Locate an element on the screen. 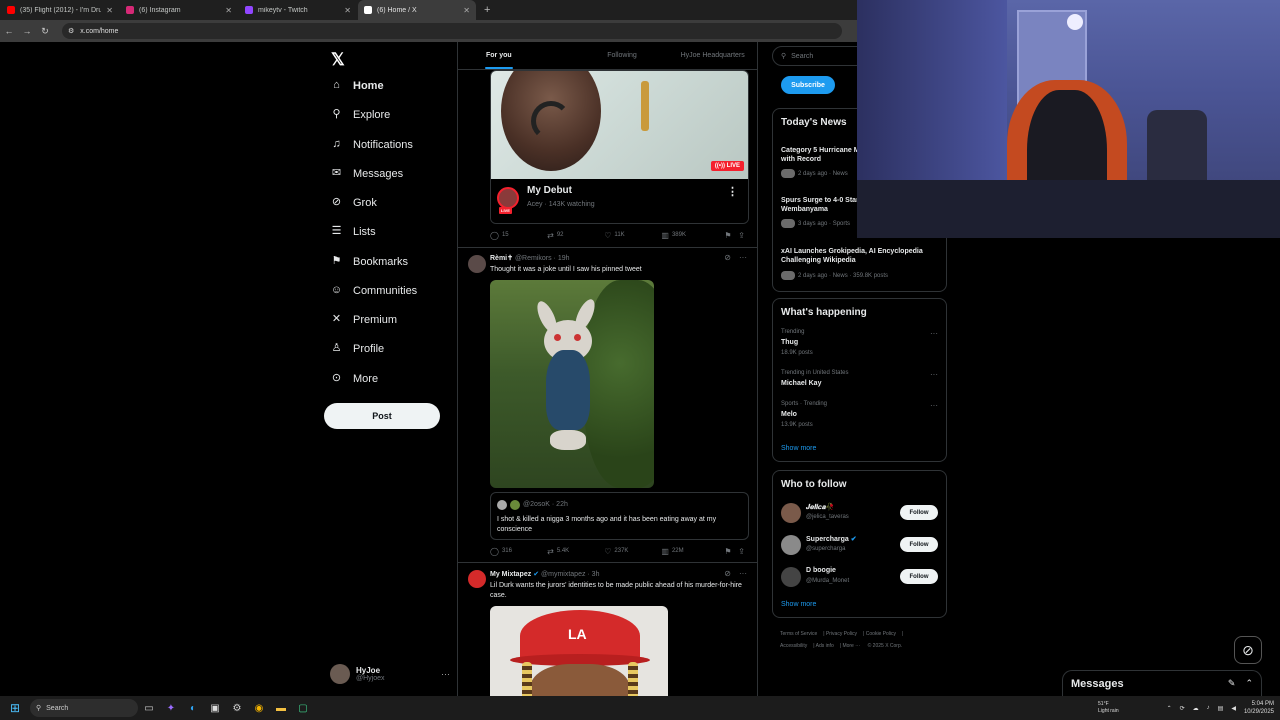 The height and width of the screenshot is (720, 1280). site-info-icon: ⚙ is located at coordinates (71, 31).